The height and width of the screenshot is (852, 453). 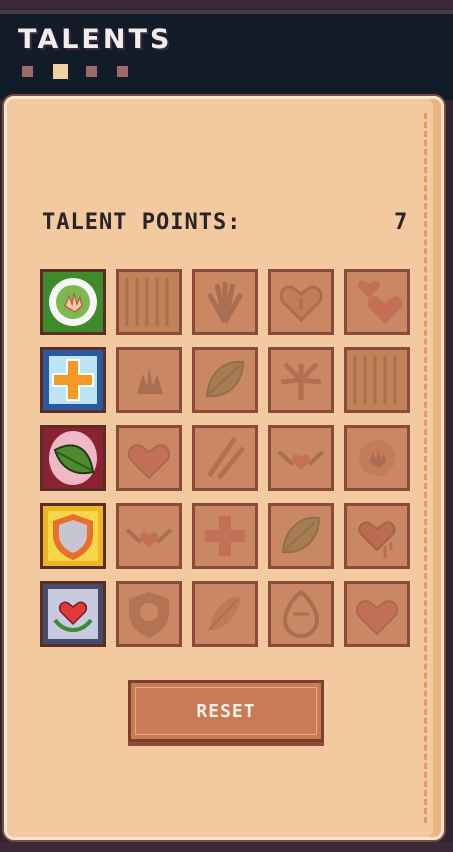 I want to click on talent-slot-r4-c4, so click(x=301, y=536).